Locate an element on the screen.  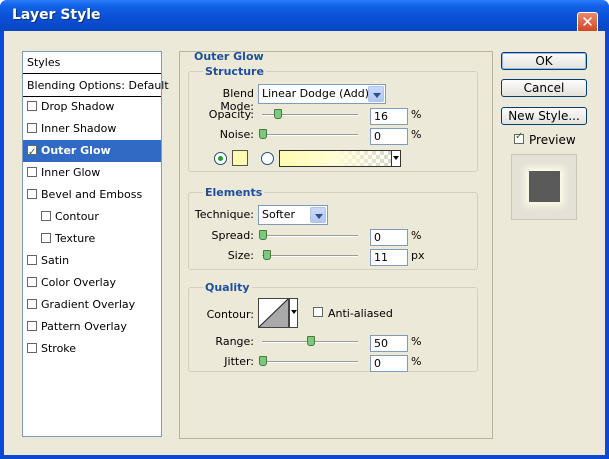
style-item-label: Contour is located at coordinates (77, 216).